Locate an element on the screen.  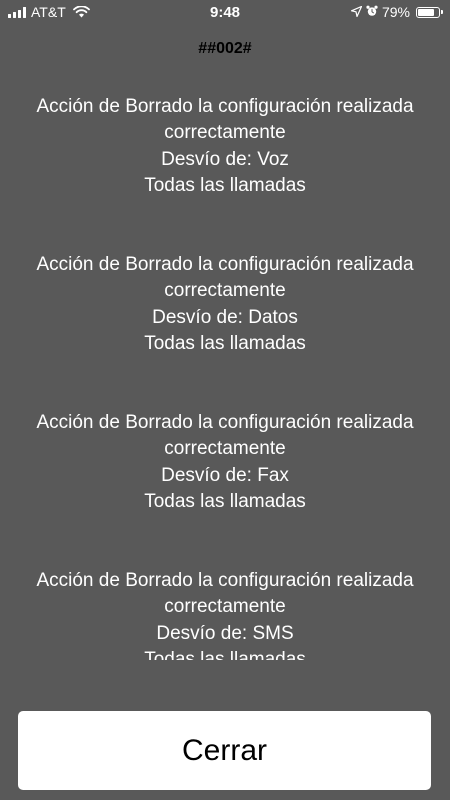
ussd-code-title: ##002# is located at coordinates (225, 48).